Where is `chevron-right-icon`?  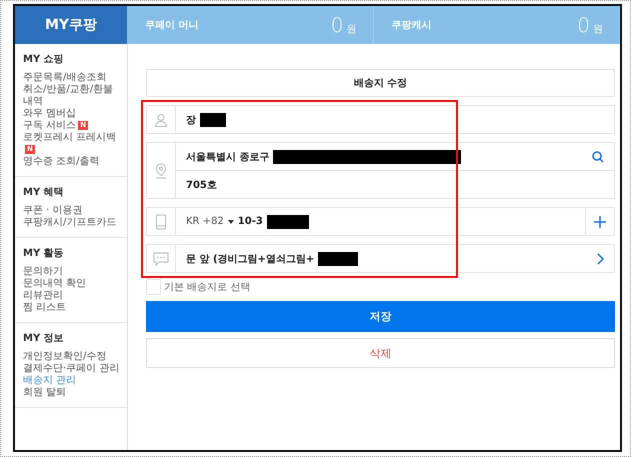
chevron-right-icon is located at coordinates (600, 258).